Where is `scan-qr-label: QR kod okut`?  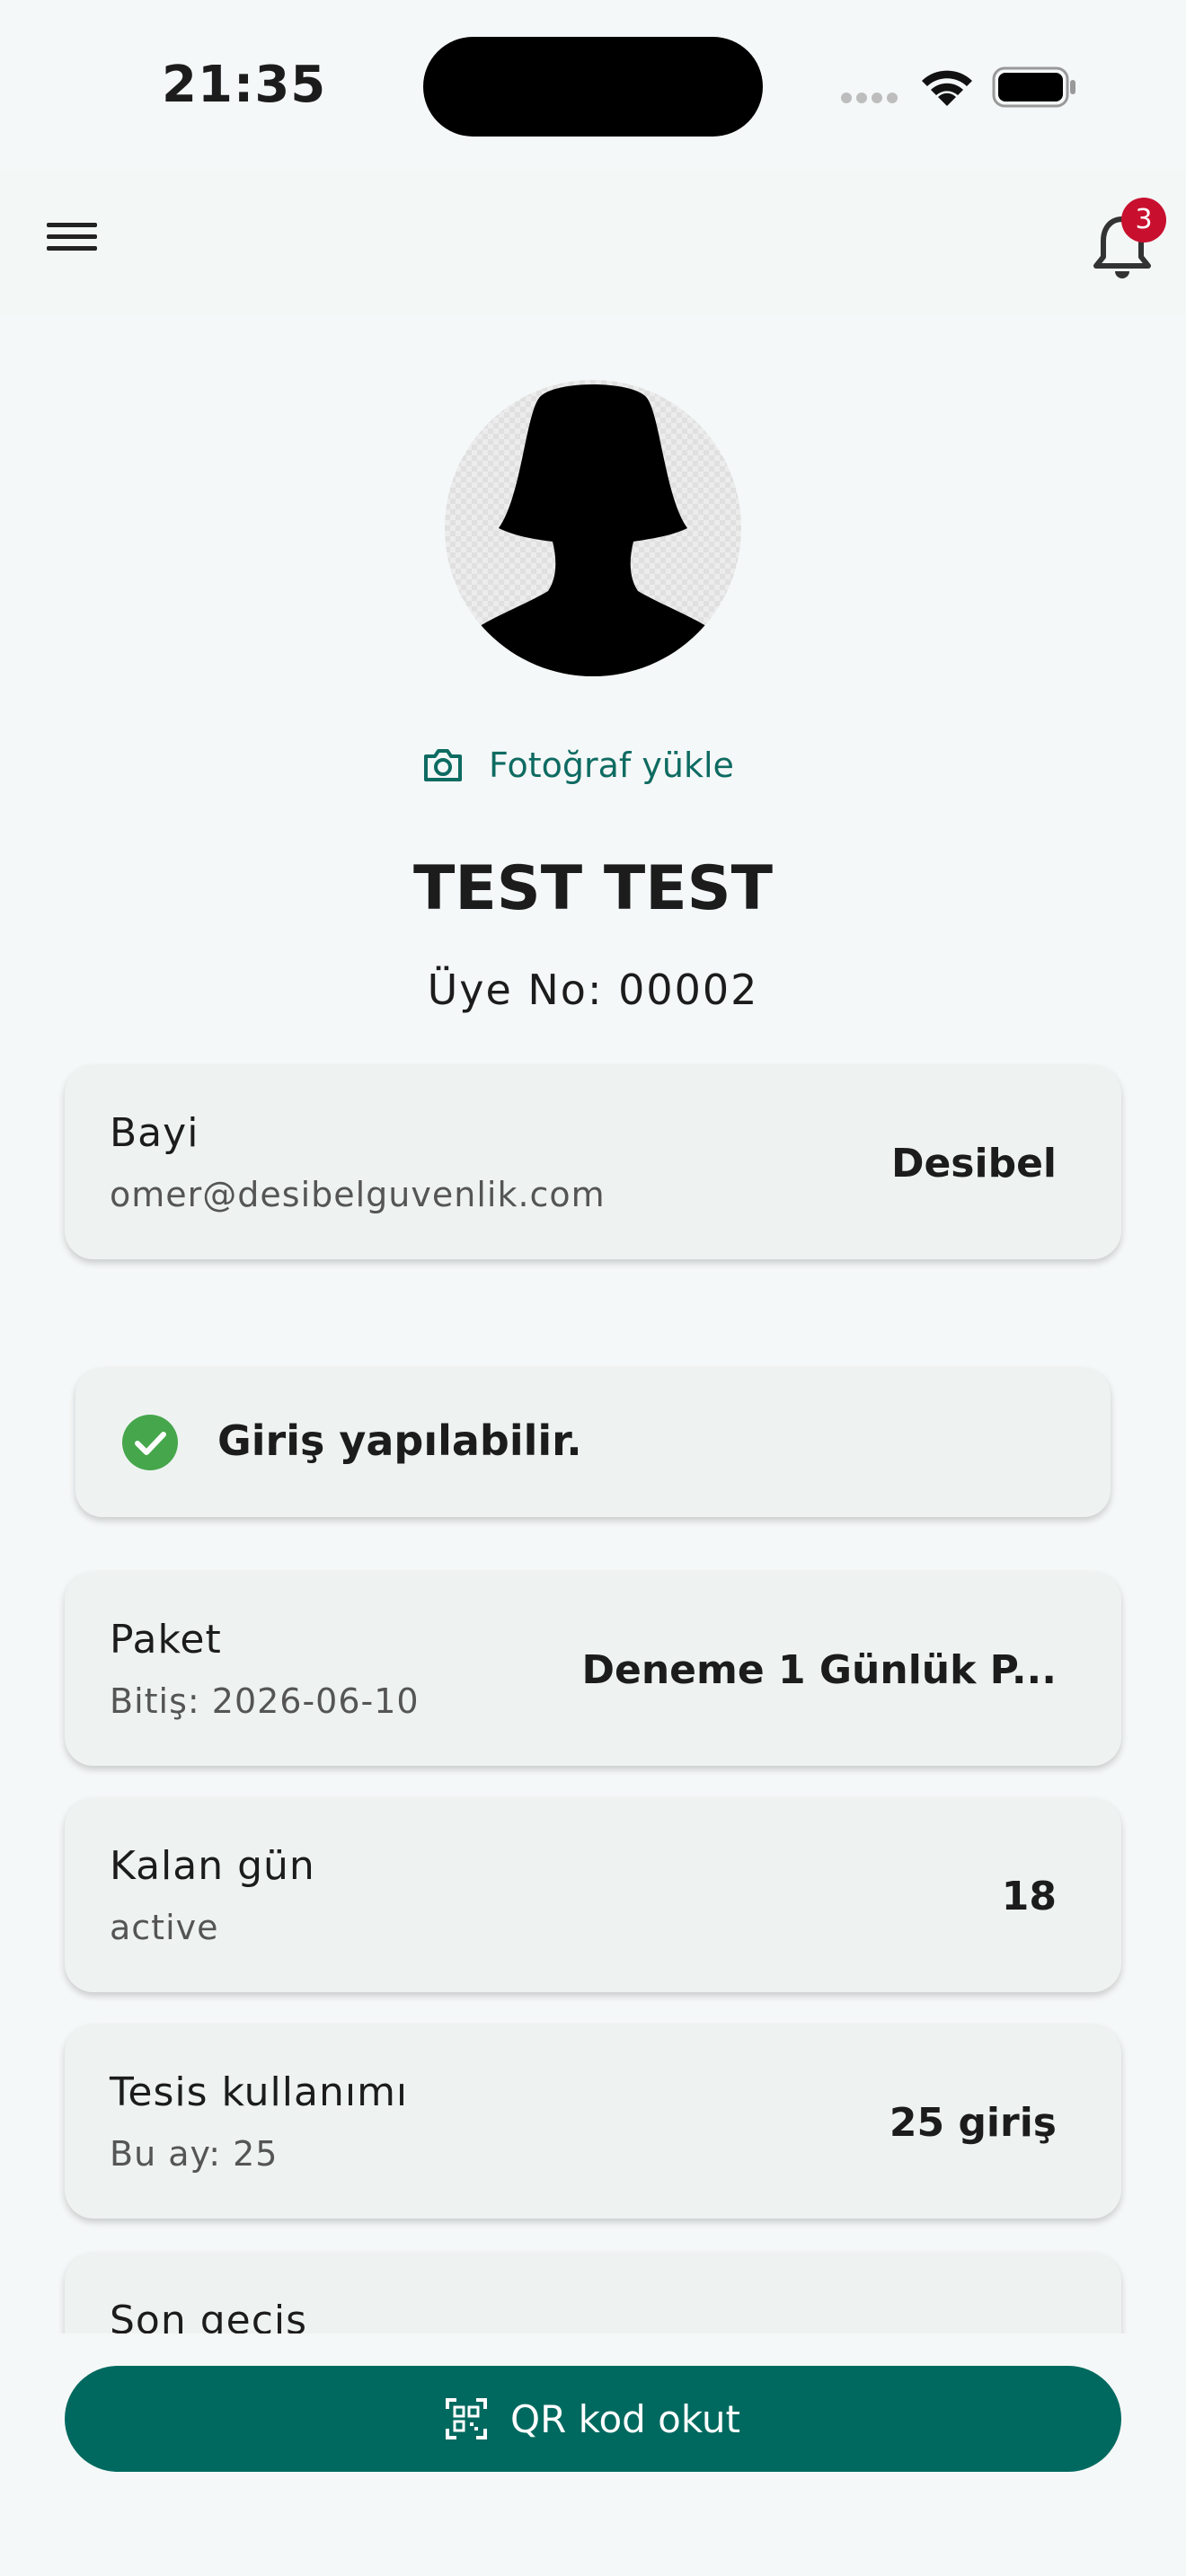
scan-qr-label: QR kod okut is located at coordinates (625, 2418).